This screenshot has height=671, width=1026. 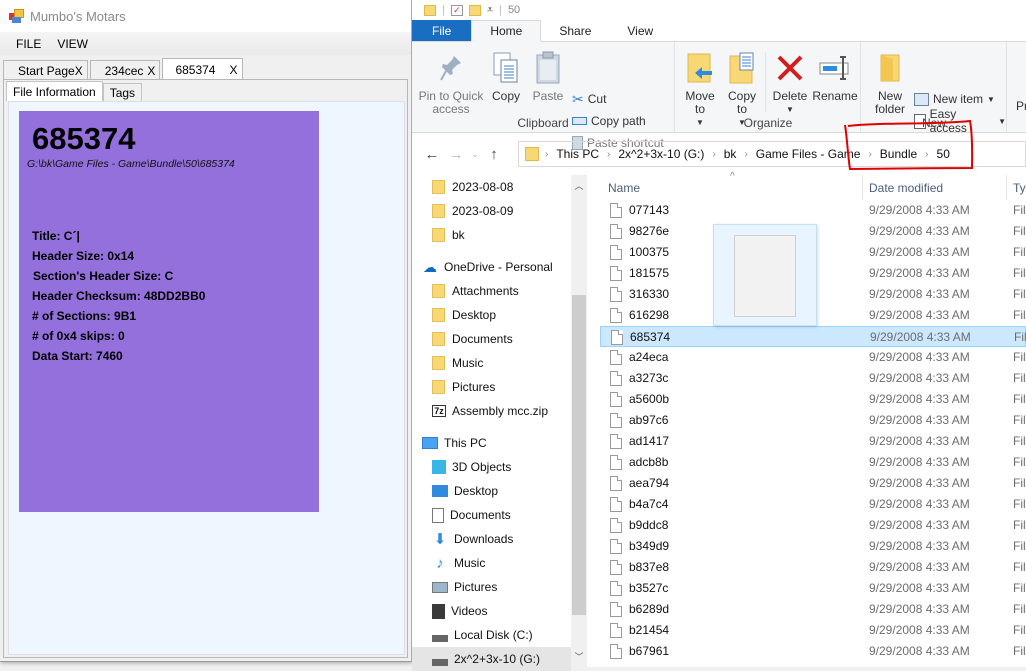 What do you see at coordinates (813, 588) in the screenshot?
I see `file-row: b3527c 9/29/2008 4:33 AM Fil` at bounding box center [813, 588].